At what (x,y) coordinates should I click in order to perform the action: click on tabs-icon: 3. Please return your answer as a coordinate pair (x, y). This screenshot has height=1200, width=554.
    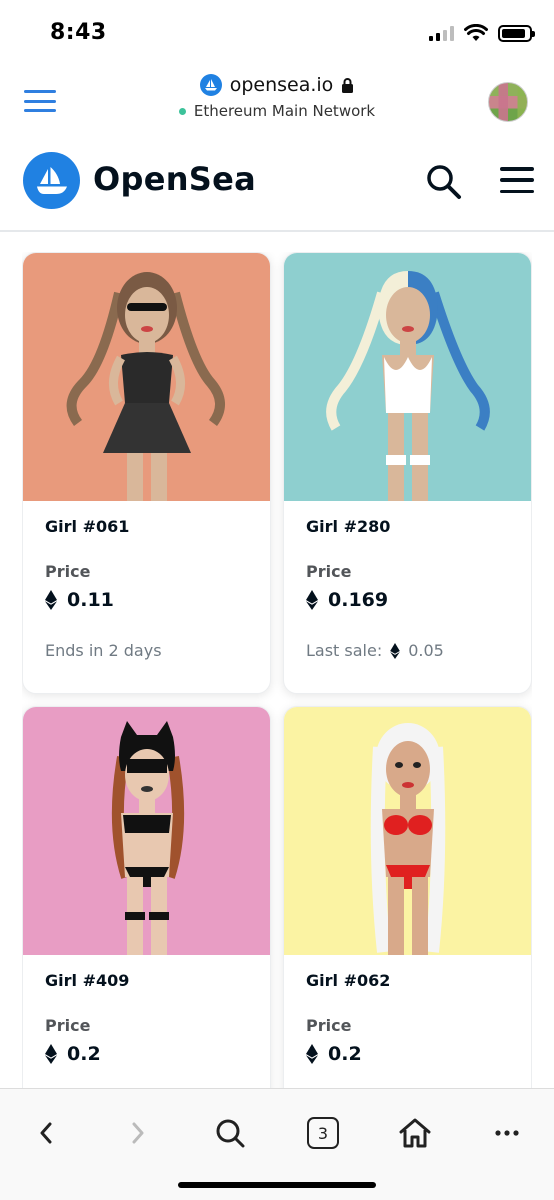
    Looking at the image, I should click on (323, 1133).